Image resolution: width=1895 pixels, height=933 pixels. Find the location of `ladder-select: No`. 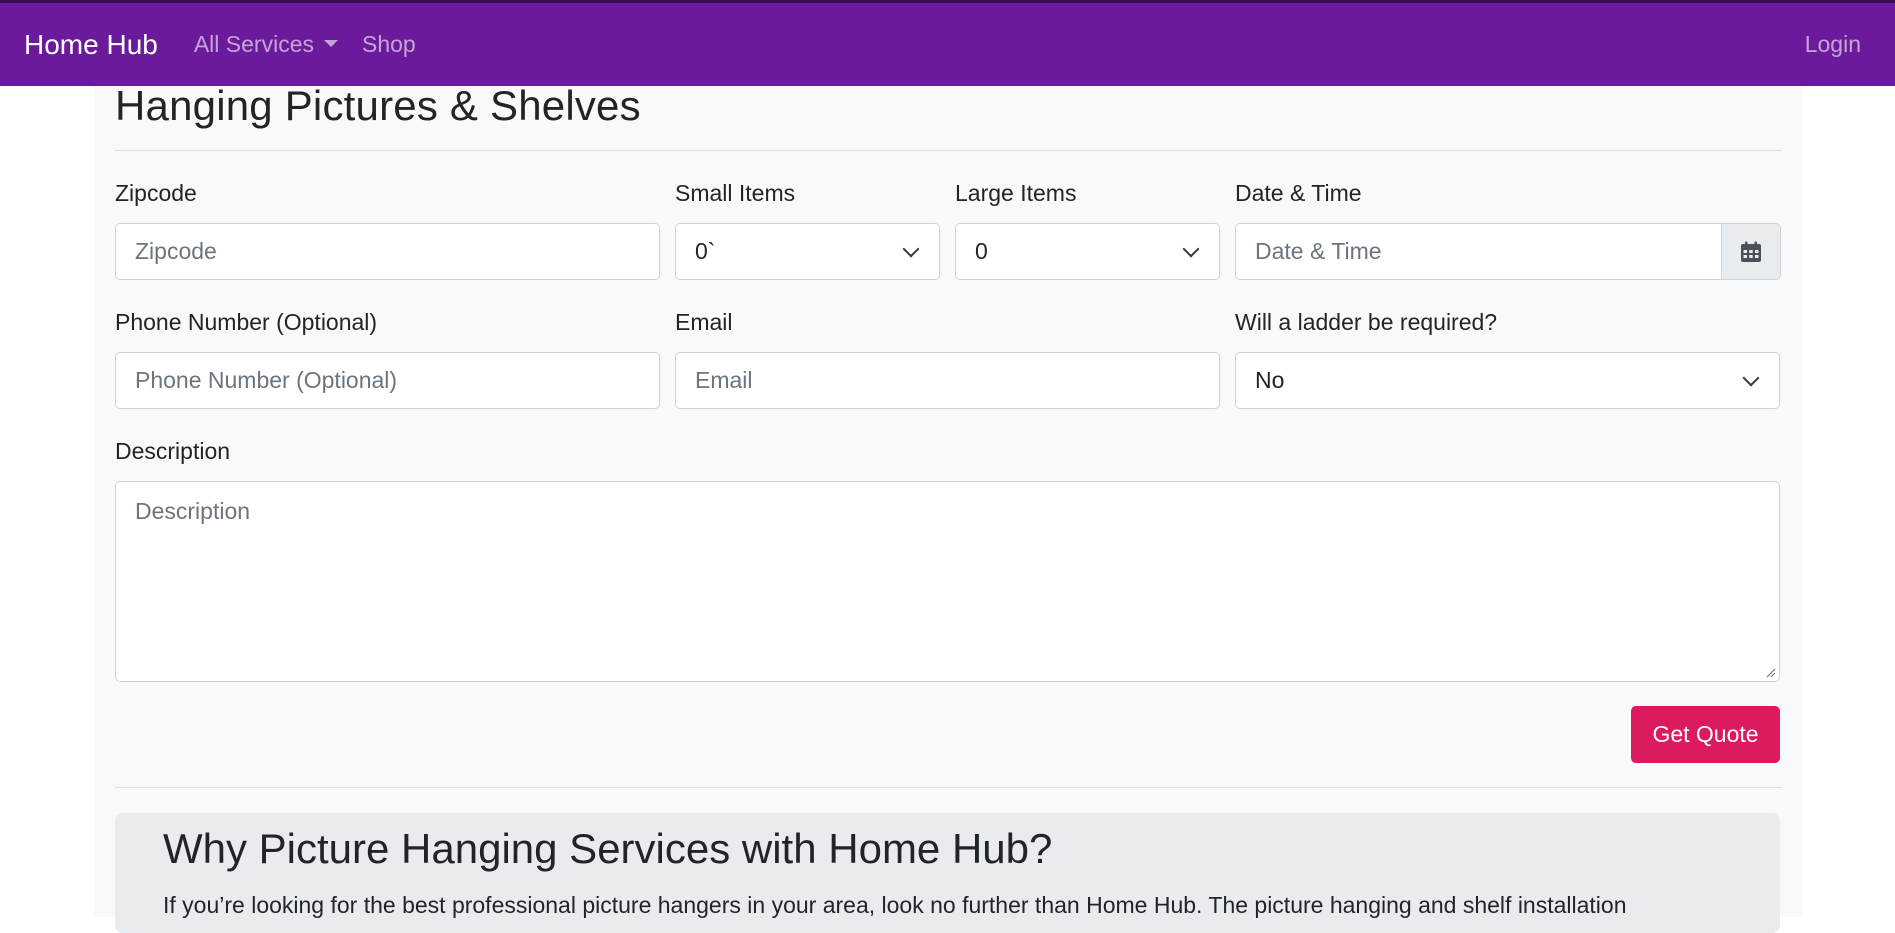

ladder-select: No is located at coordinates (1507, 380).